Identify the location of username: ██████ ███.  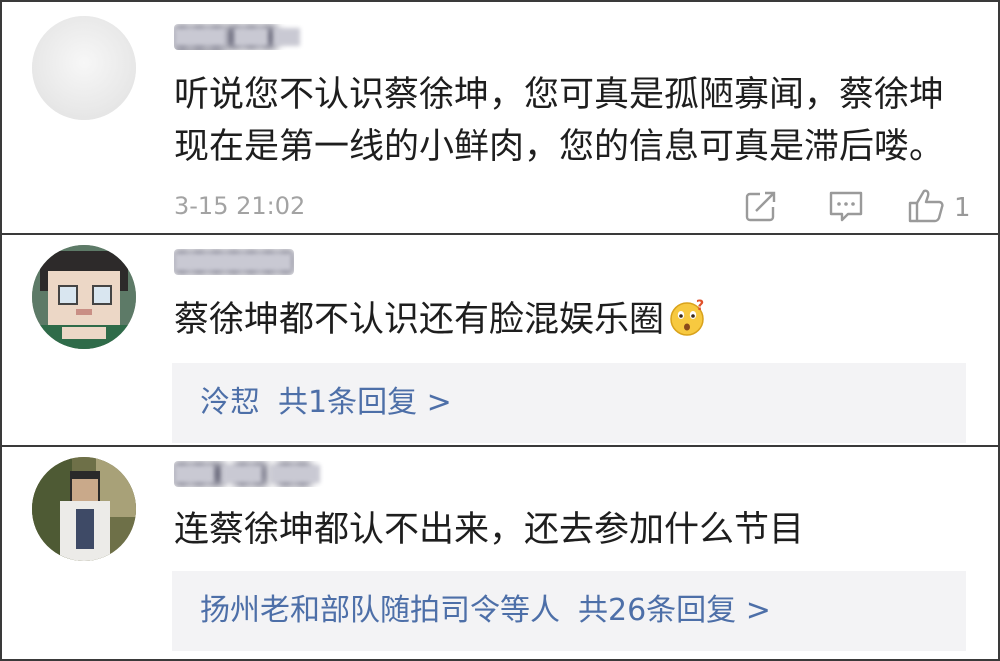
(239, 37).